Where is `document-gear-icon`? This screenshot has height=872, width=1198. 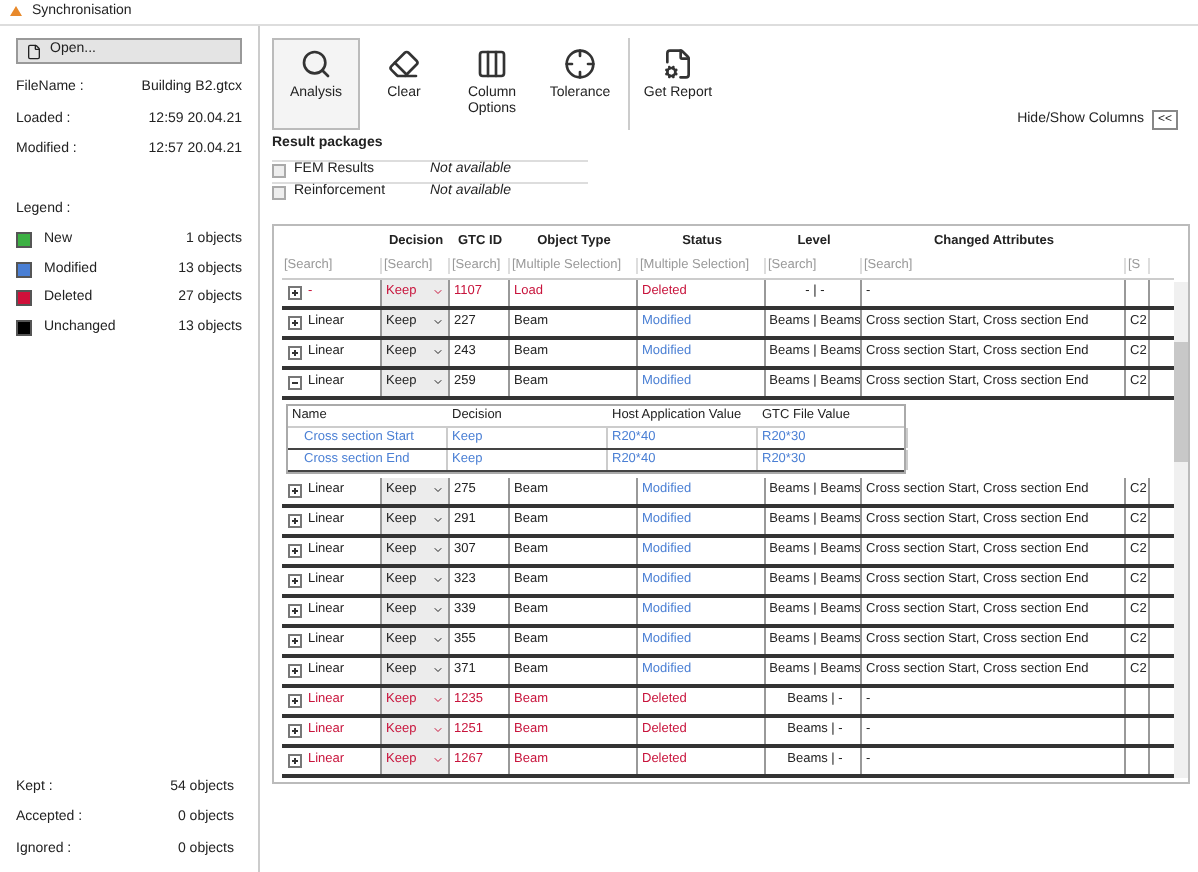
document-gear-icon is located at coordinates (678, 64).